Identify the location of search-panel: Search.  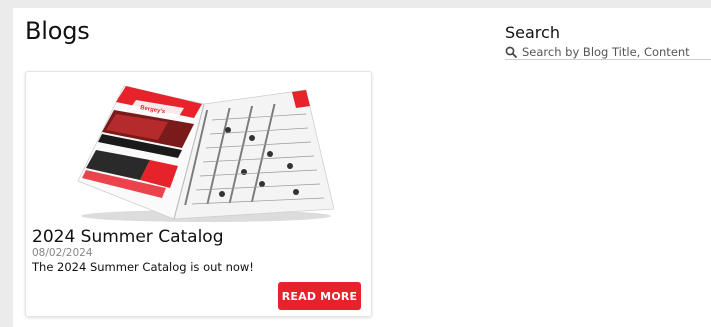
(608, 41).